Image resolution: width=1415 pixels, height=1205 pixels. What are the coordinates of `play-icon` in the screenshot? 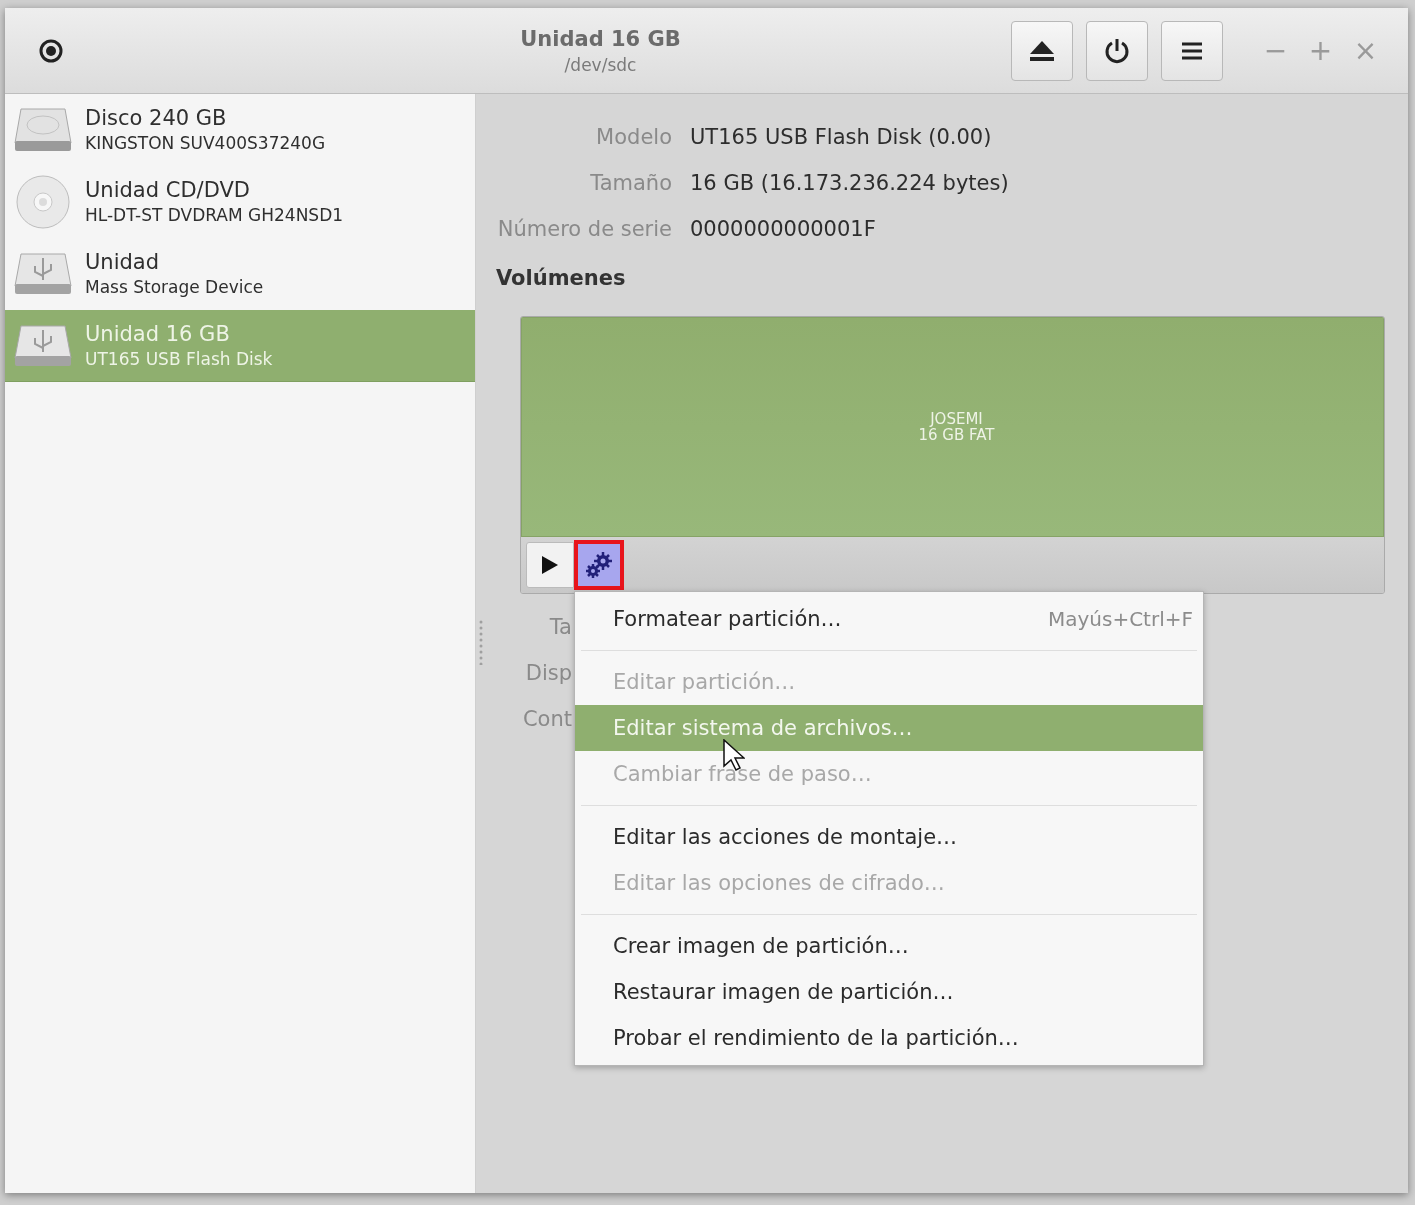 It's located at (550, 565).